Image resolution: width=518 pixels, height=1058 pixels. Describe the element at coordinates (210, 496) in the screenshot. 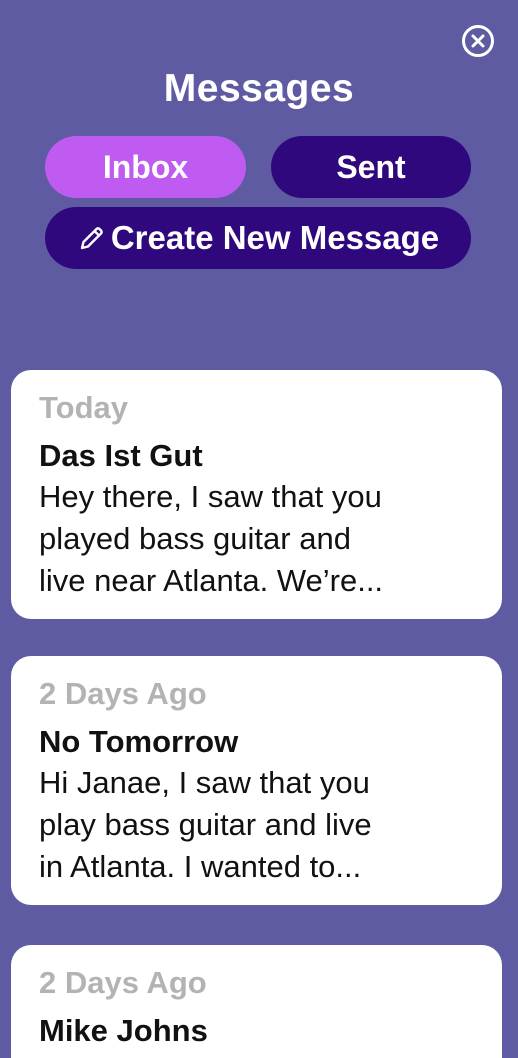

I see `message-preview-line: Hey there, I saw that you` at that location.